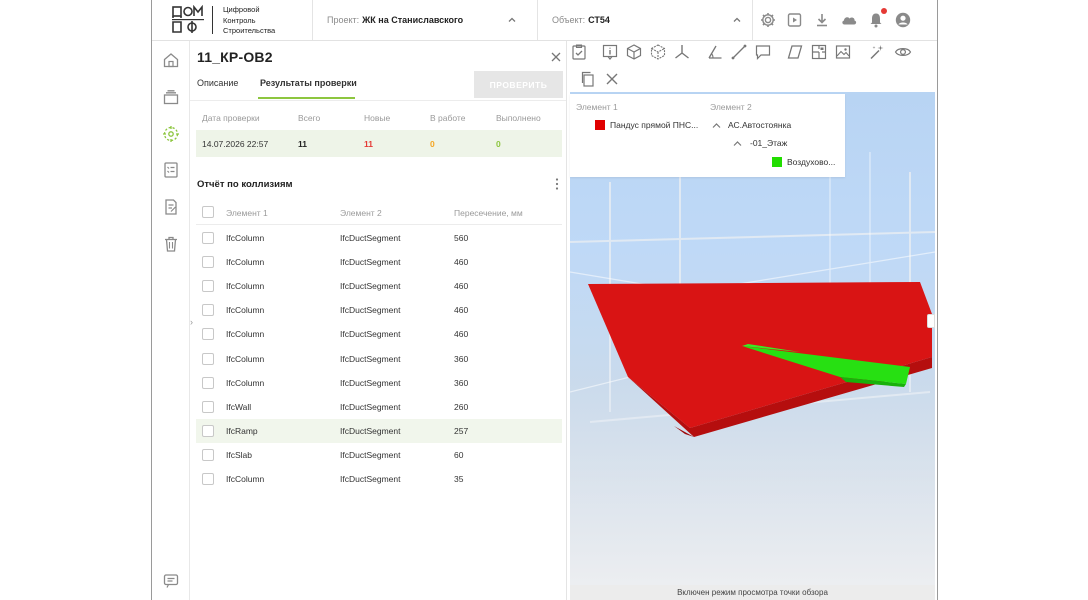 The image size is (1088, 600). Describe the element at coordinates (171, 581) in the screenshot. I see `chat-icon` at that location.